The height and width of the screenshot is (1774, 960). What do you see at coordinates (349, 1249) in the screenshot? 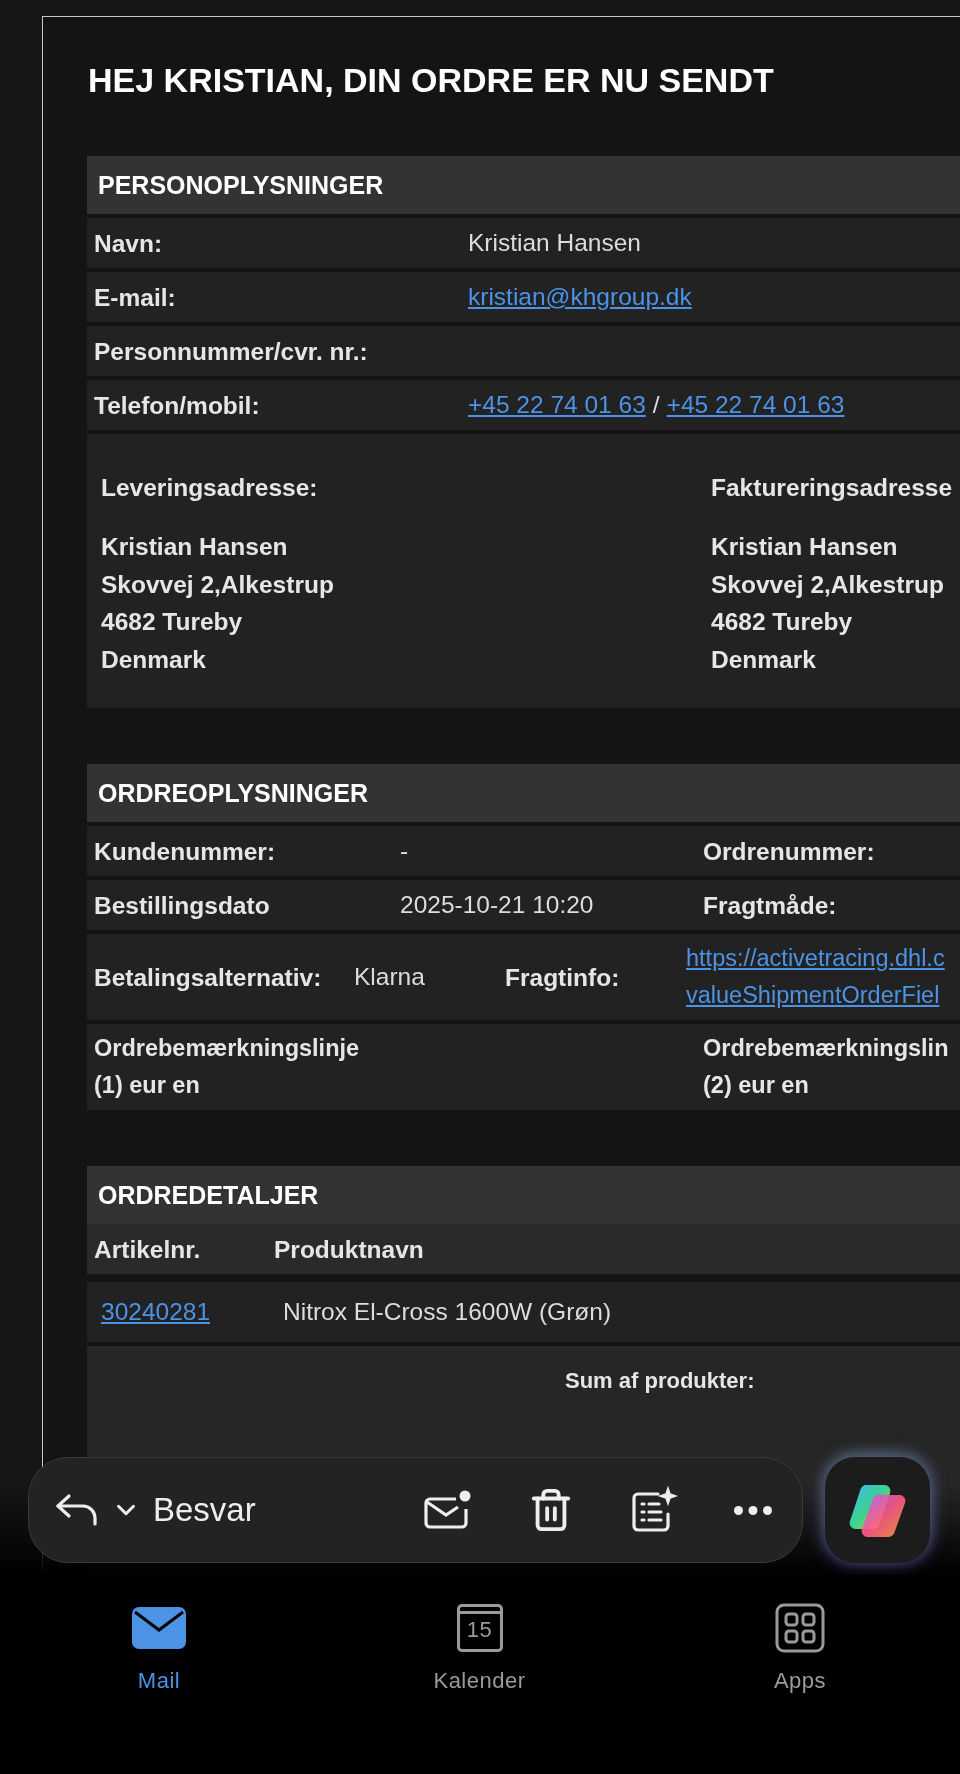
I see `column-header: Produktnavn` at bounding box center [349, 1249].